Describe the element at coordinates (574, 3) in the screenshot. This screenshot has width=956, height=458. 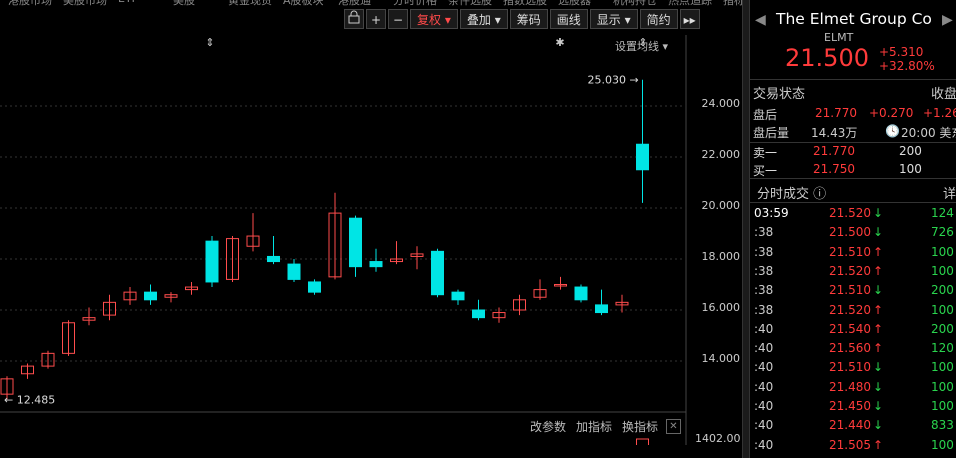
I see `top-nav-item: 选股器` at that location.